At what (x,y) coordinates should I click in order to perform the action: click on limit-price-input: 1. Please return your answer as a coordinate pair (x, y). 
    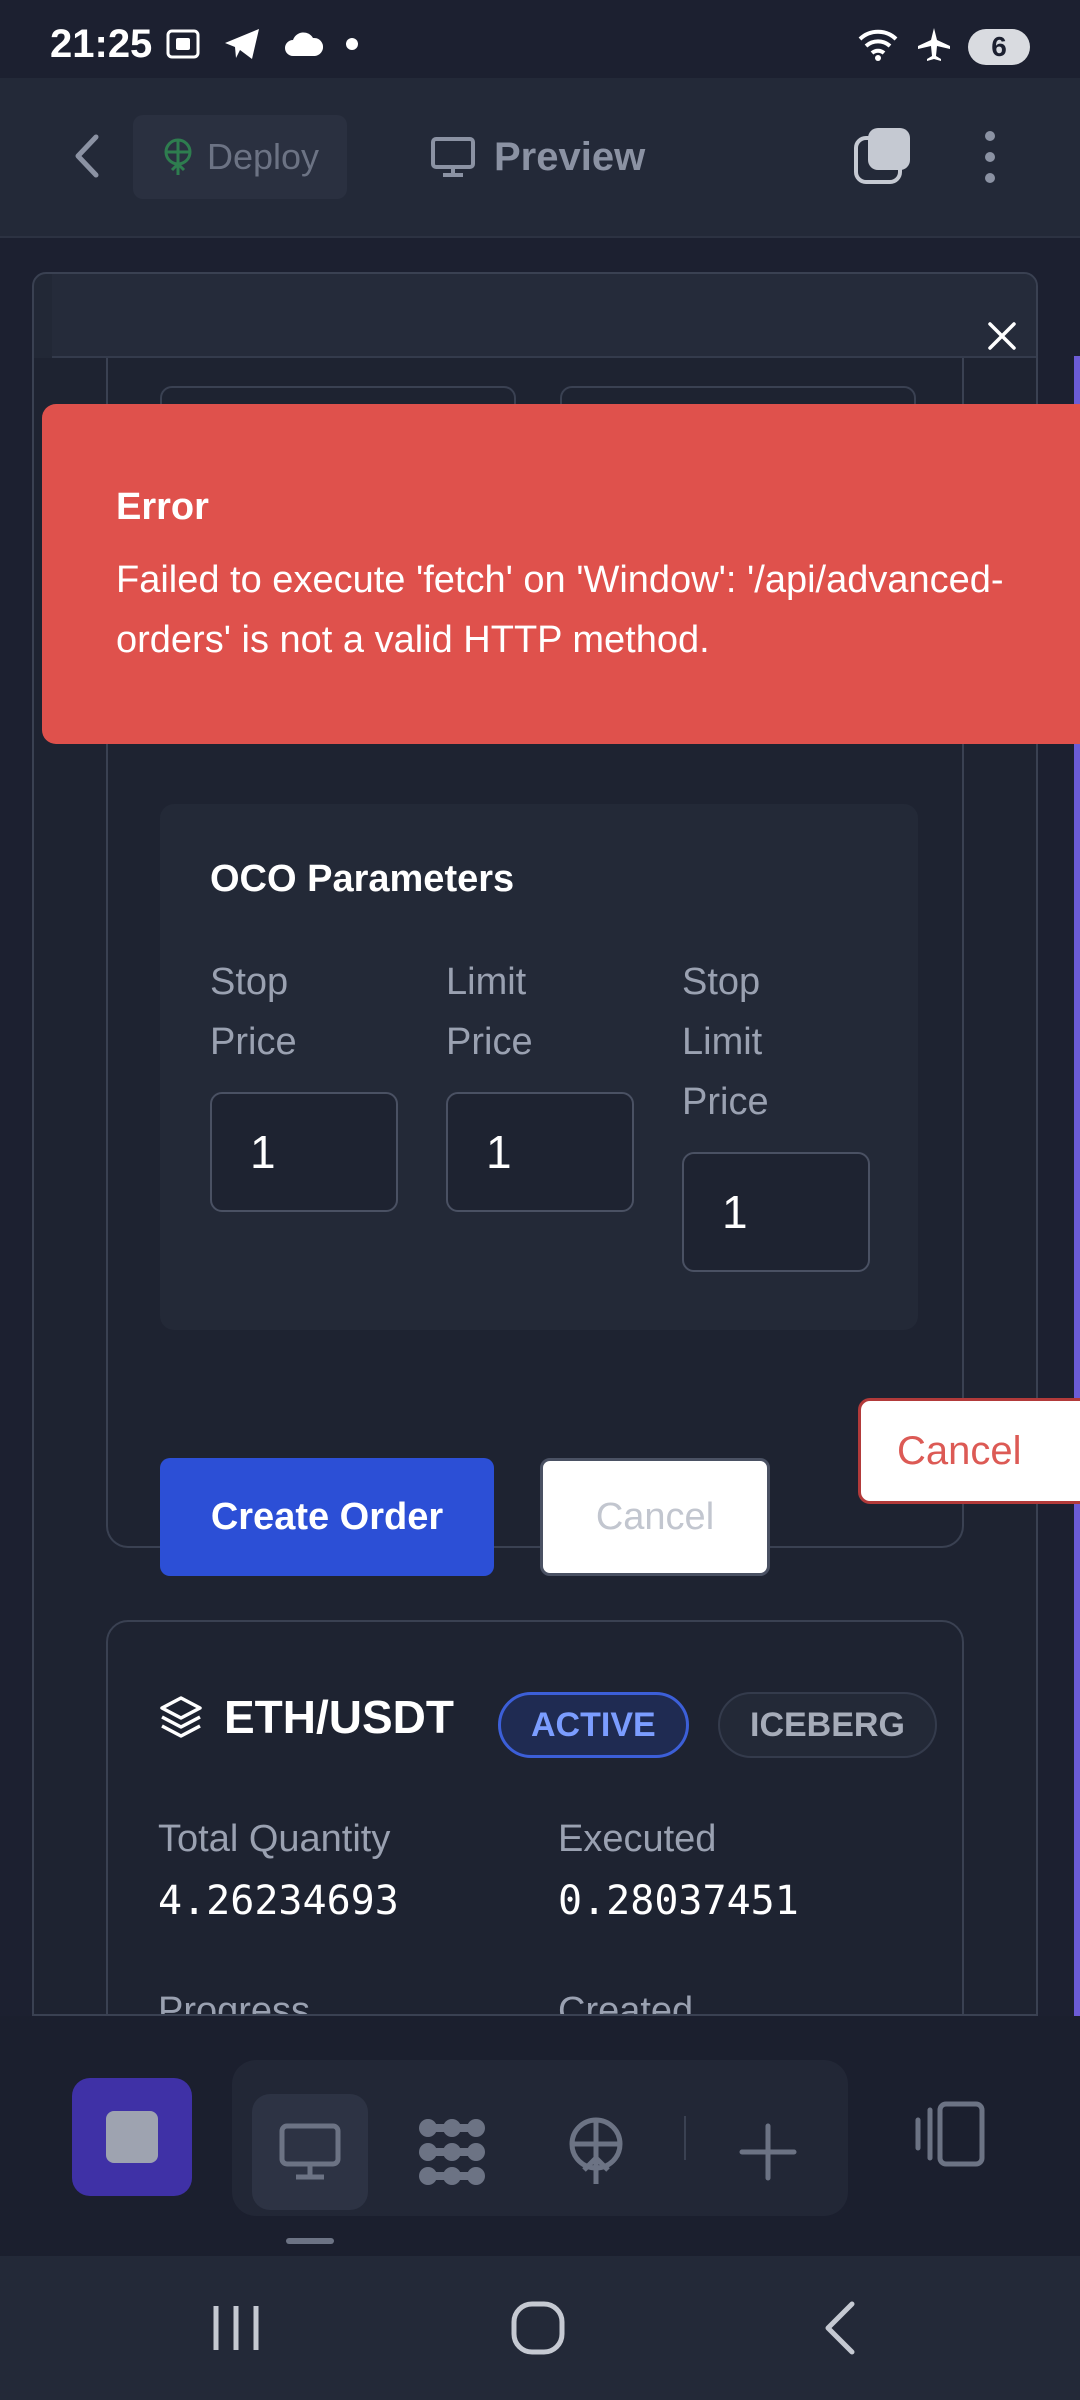
    Looking at the image, I should click on (540, 1152).